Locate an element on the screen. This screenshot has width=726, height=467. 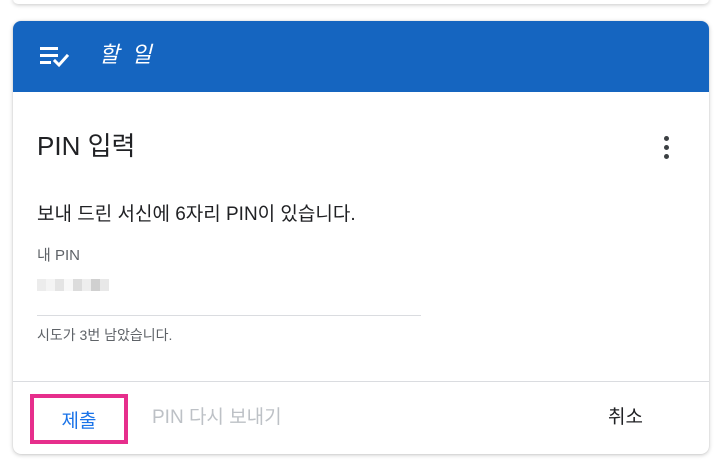
pin-input is located at coordinates (229, 293).